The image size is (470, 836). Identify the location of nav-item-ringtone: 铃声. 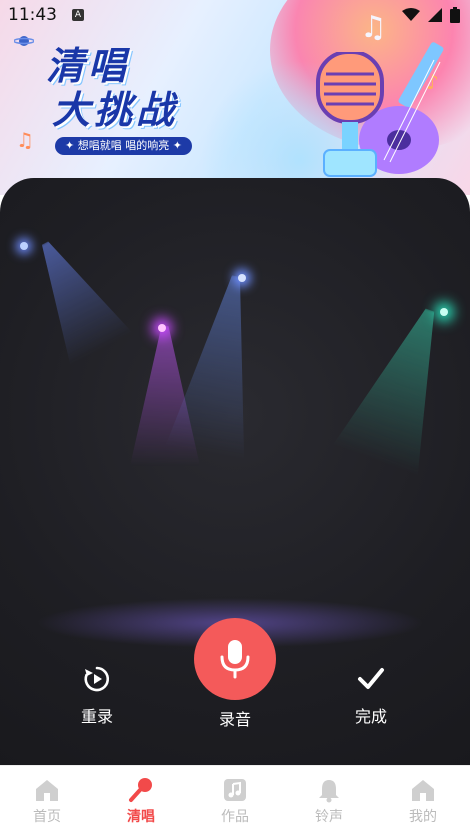
(329, 801).